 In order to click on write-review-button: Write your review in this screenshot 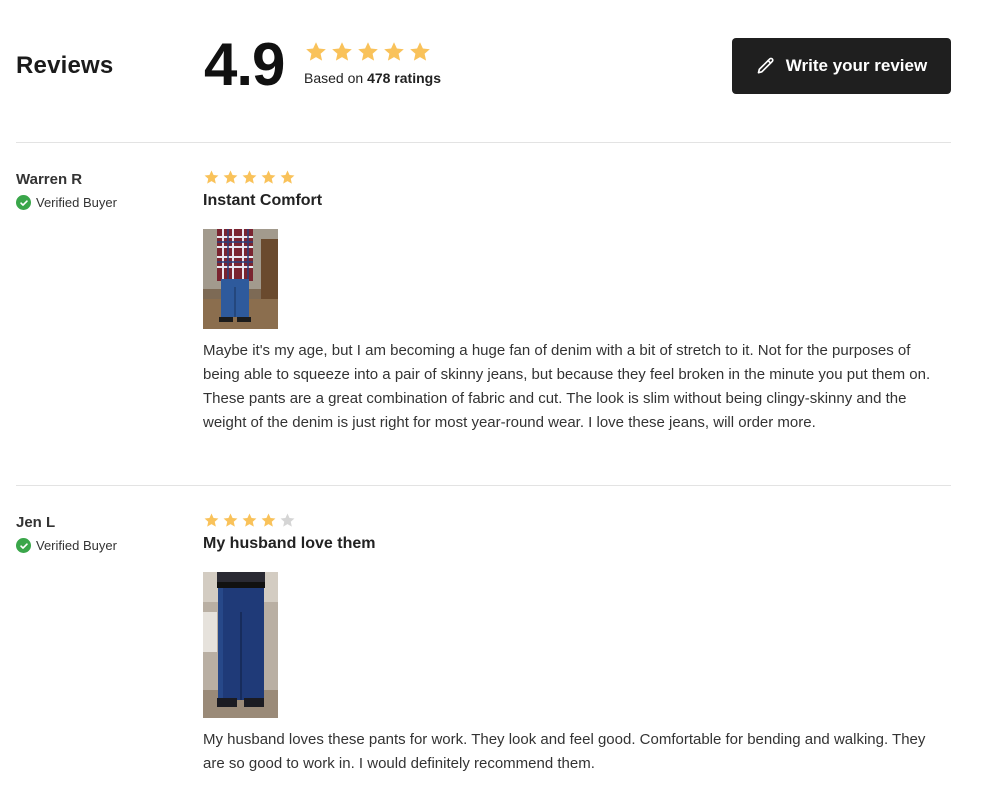, I will do `click(841, 66)`.